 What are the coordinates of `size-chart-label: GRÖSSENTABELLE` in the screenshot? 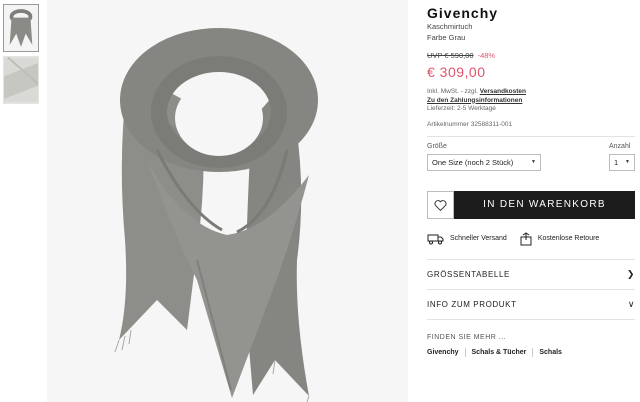 It's located at (468, 274).